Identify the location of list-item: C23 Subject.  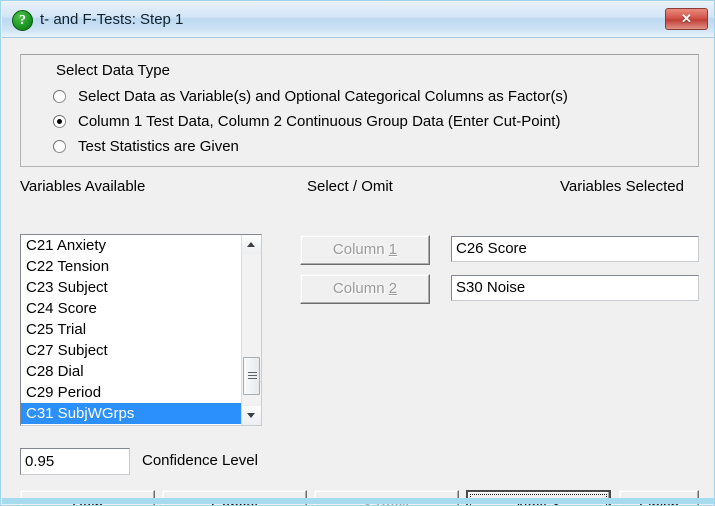
(132, 287).